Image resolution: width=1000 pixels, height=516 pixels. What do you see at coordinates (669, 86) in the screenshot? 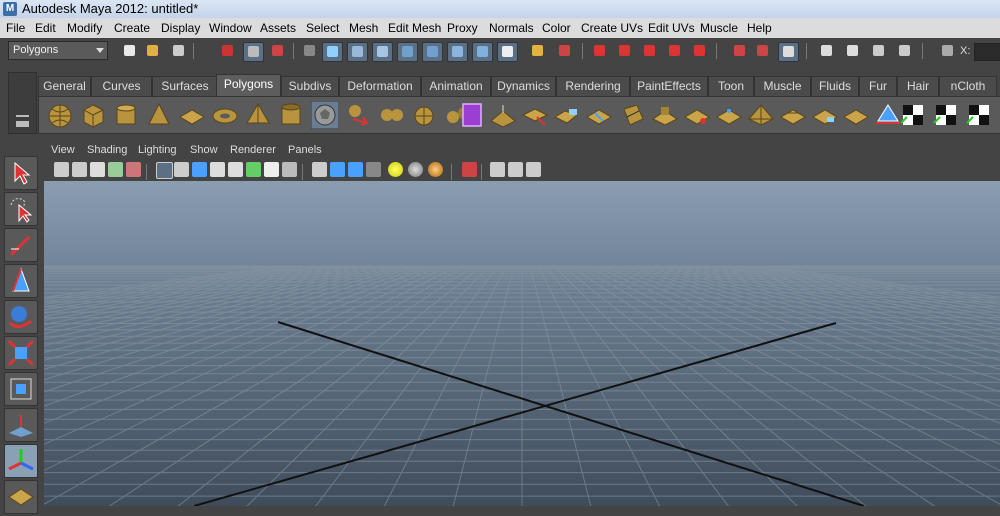
I see `shelf-tab-painteffects: PaintEffects` at bounding box center [669, 86].